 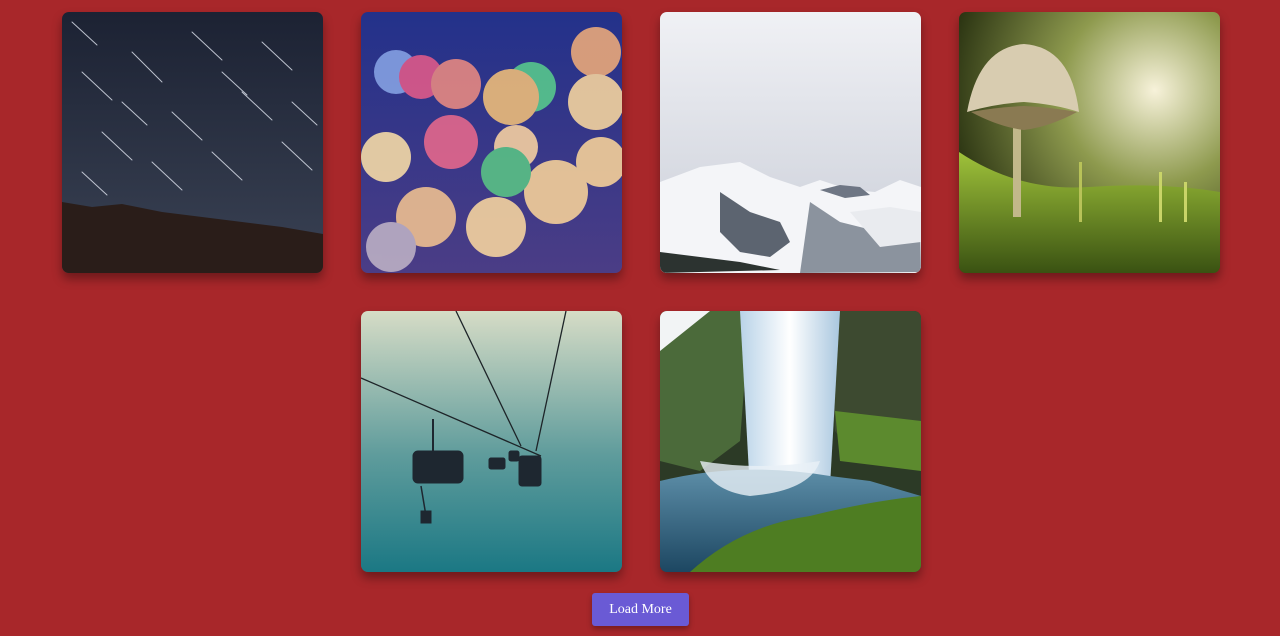 I want to click on gallery-image-chairlift, so click(x=491, y=441).